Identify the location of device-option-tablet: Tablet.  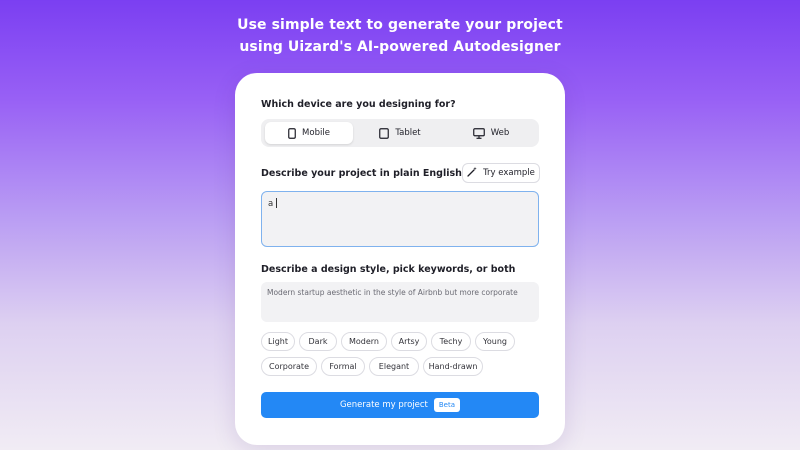
(400, 133).